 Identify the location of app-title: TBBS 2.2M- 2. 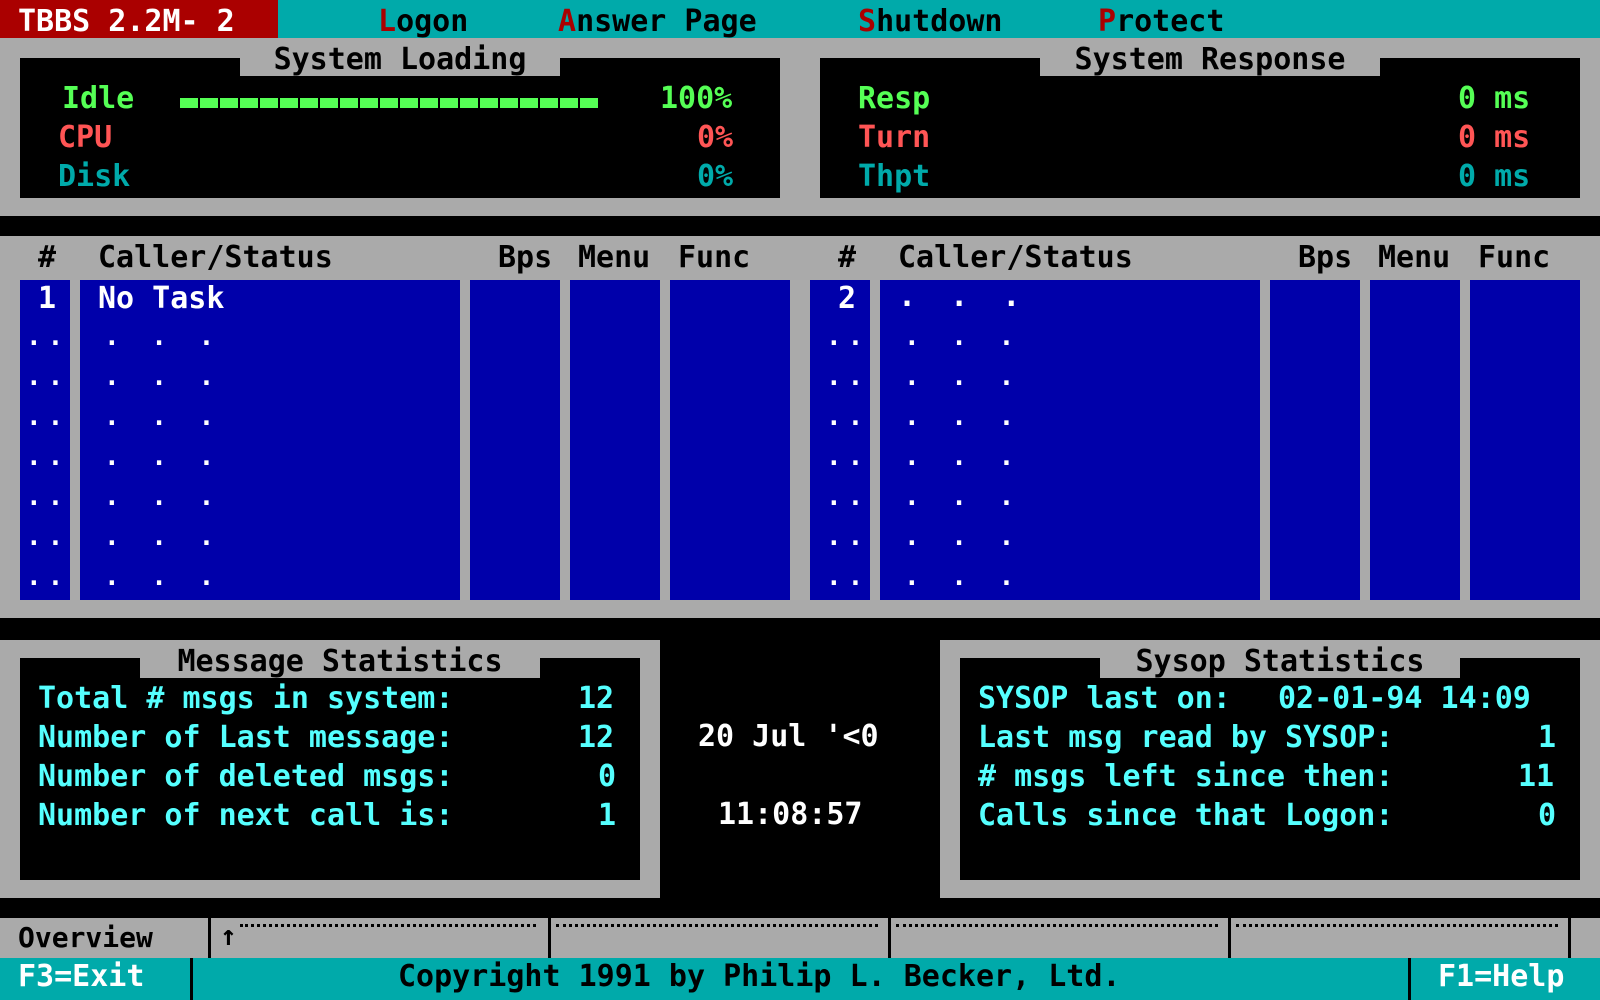
(139, 19).